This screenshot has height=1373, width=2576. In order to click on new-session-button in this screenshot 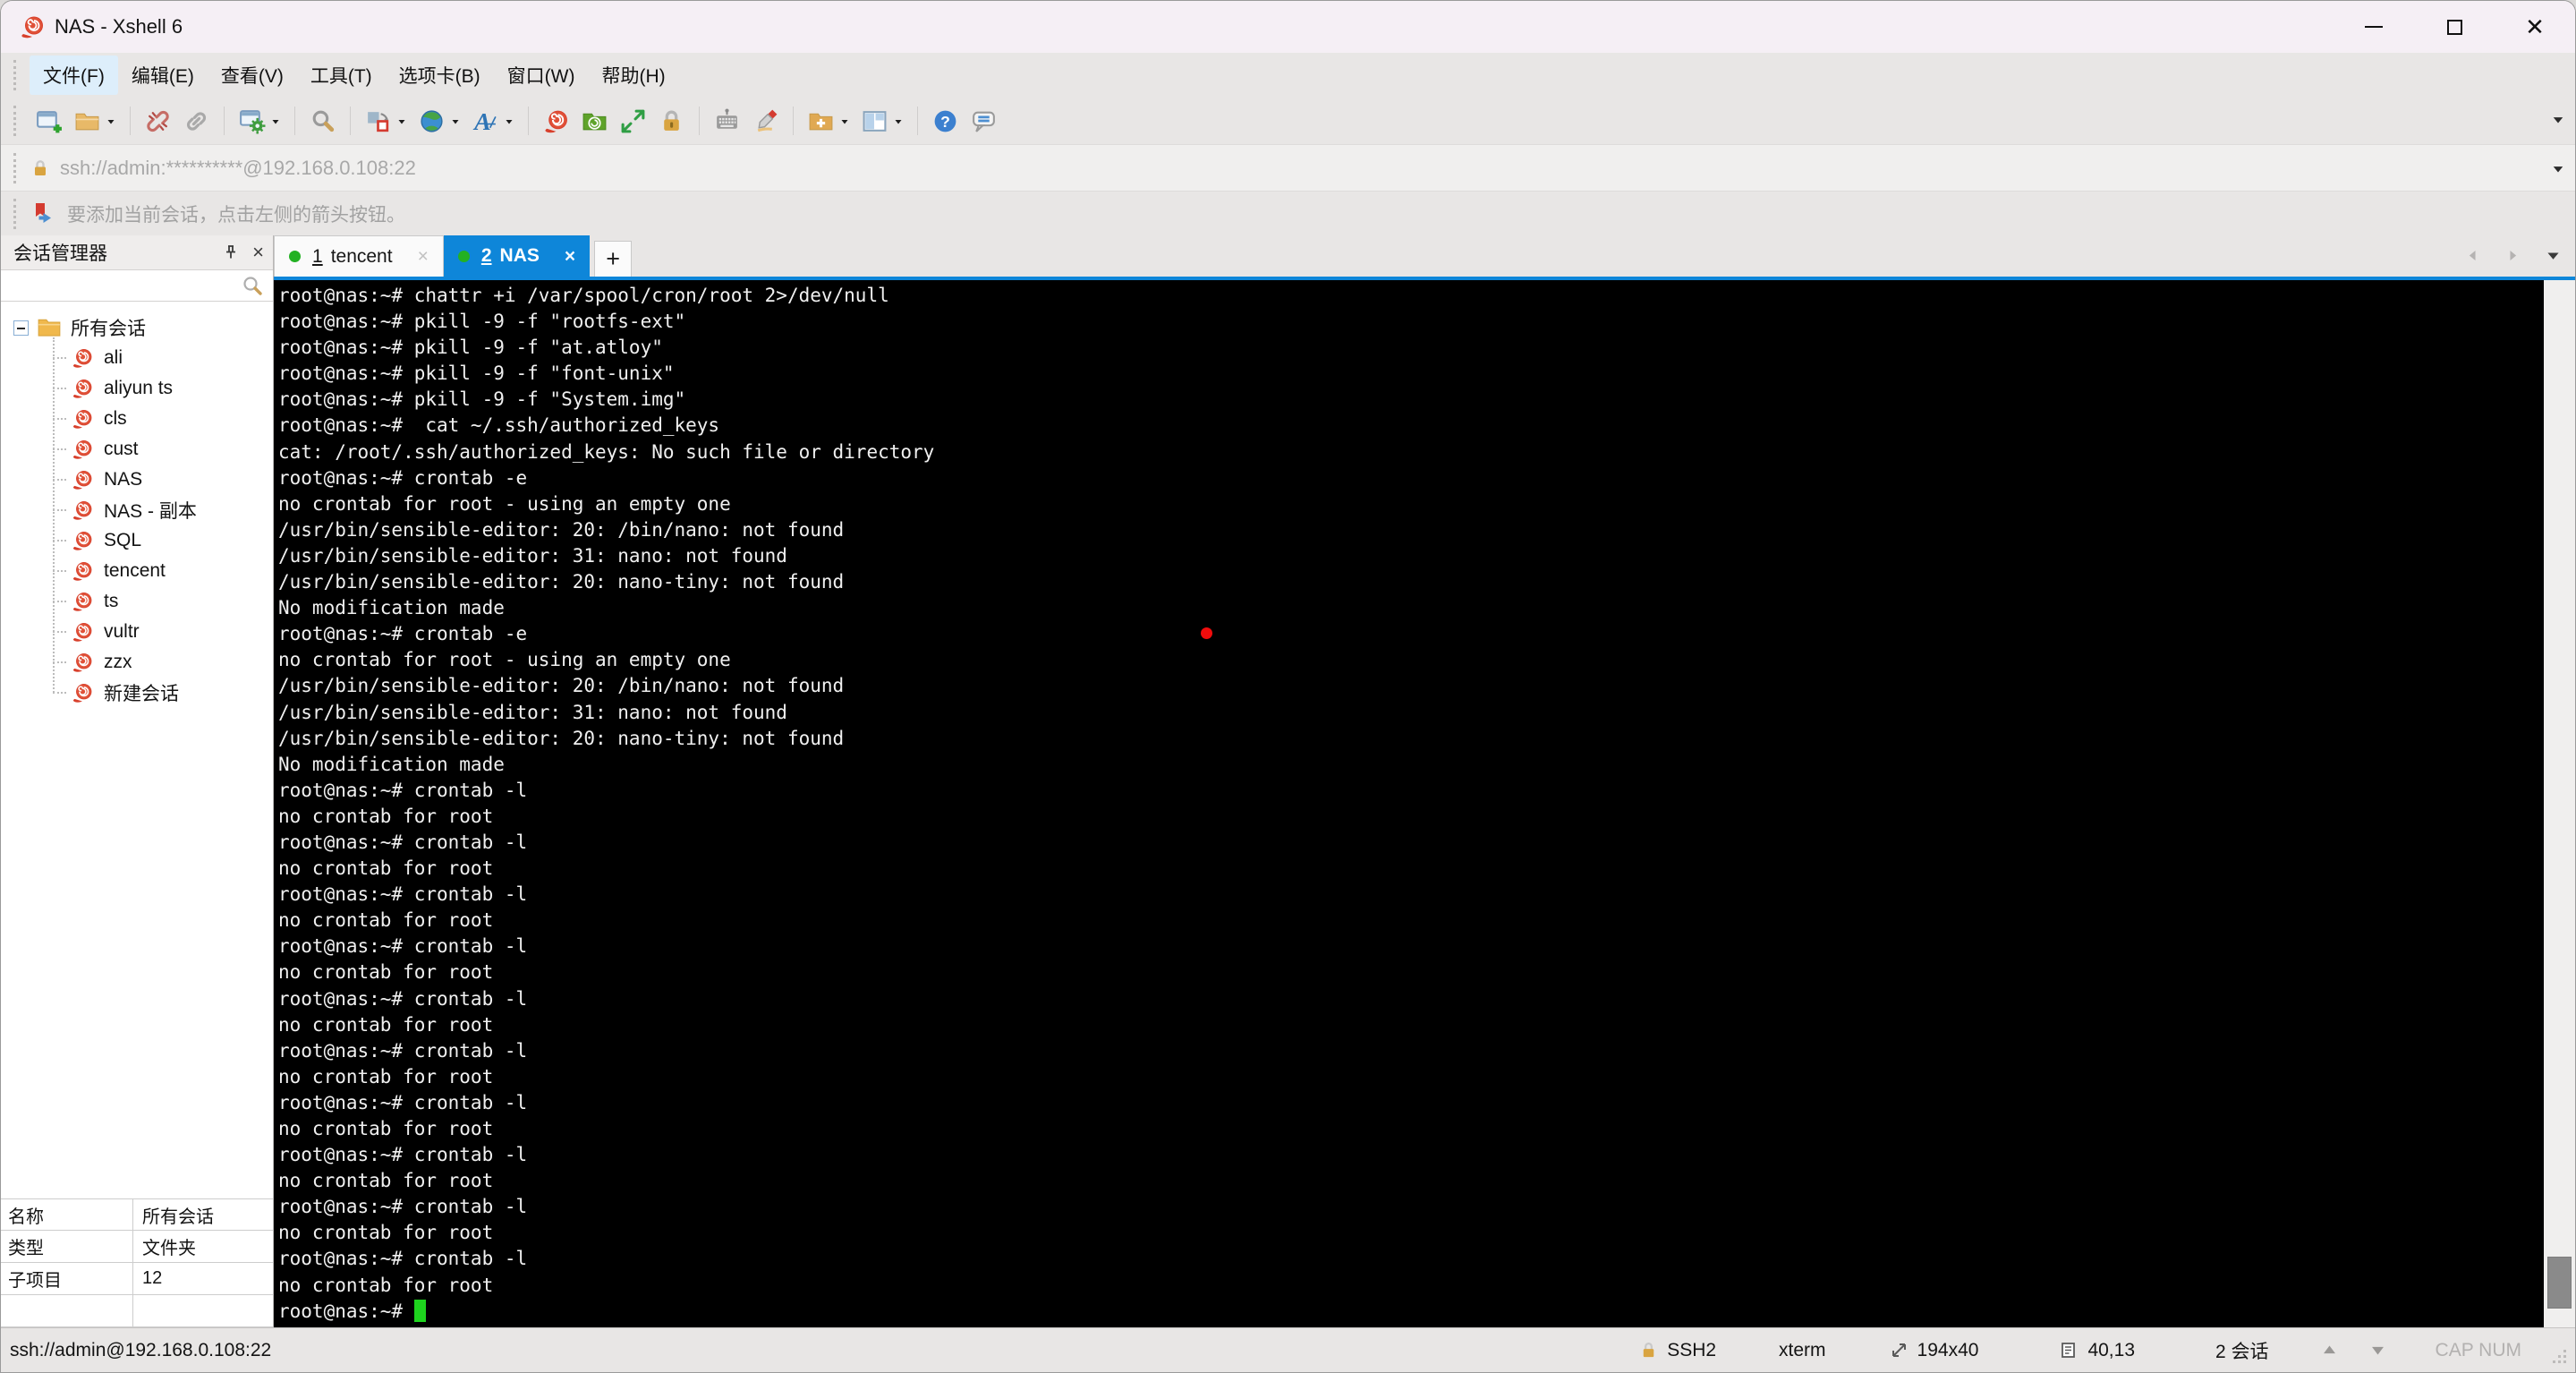, I will do `click(49, 121)`.